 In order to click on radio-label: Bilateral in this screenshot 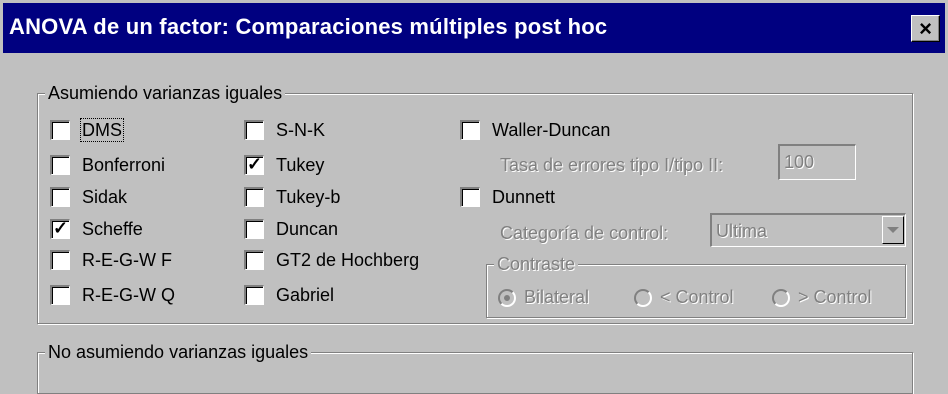, I will do `click(557, 297)`.